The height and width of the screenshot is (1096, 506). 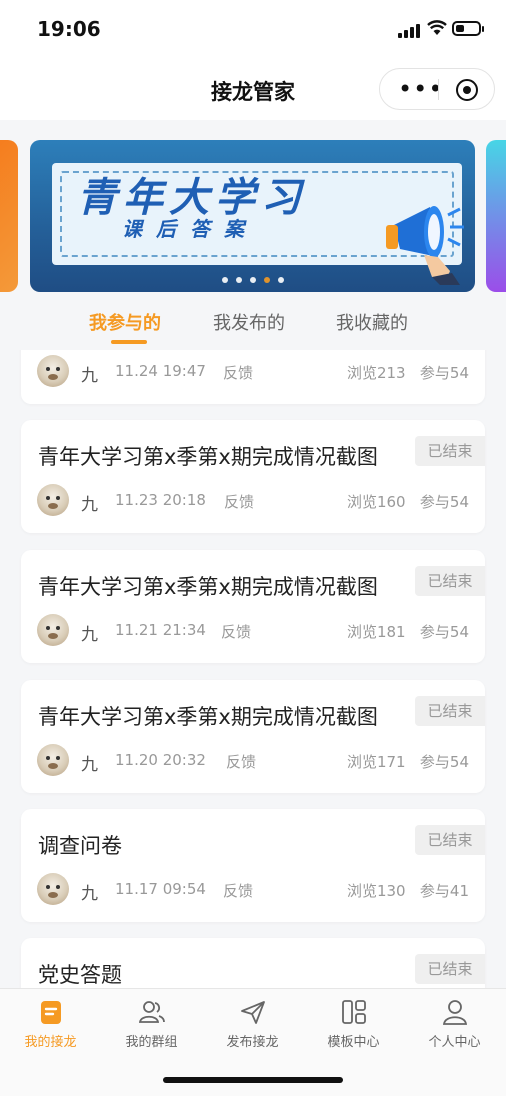 I want to click on signal-icon, so click(x=409, y=30).